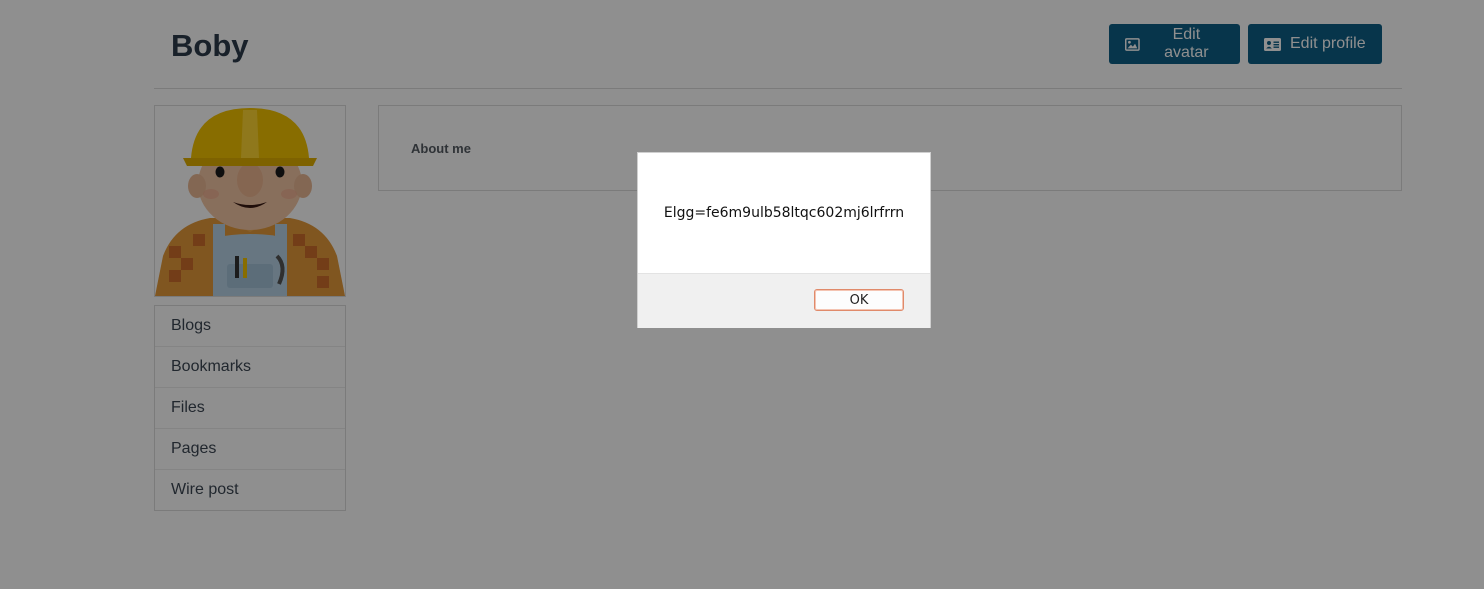 The height and width of the screenshot is (589, 1484). I want to click on alert-footer: OK, so click(784, 300).